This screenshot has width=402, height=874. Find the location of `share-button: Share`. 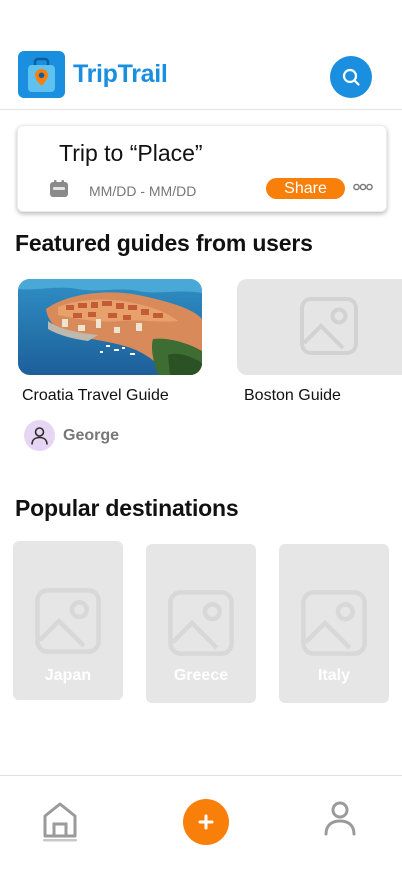

share-button: Share is located at coordinates (305, 188).